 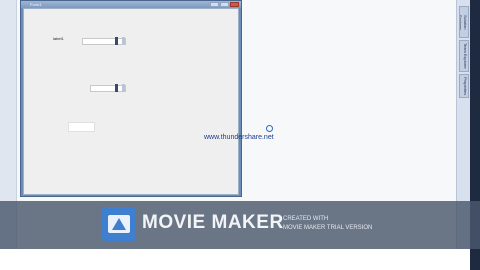 I want to click on blank-button, so click(x=81, y=127).